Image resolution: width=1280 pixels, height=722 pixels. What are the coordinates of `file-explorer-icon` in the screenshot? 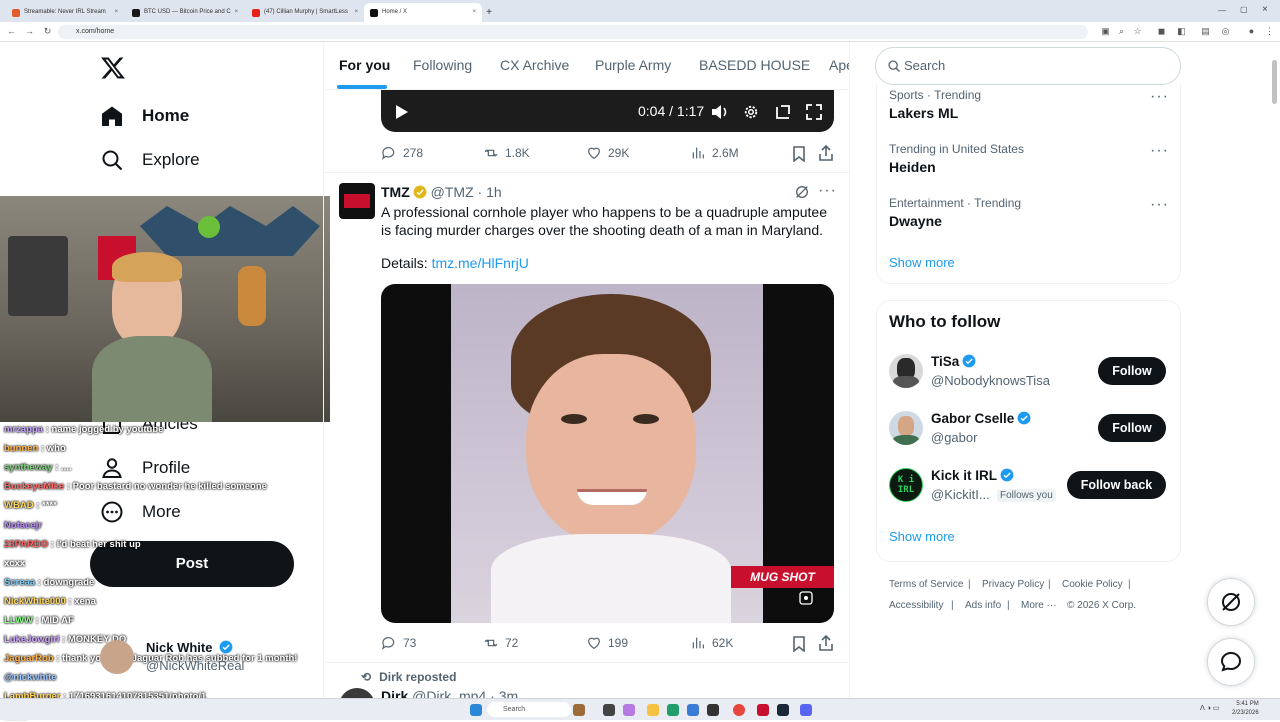 It's located at (653, 710).